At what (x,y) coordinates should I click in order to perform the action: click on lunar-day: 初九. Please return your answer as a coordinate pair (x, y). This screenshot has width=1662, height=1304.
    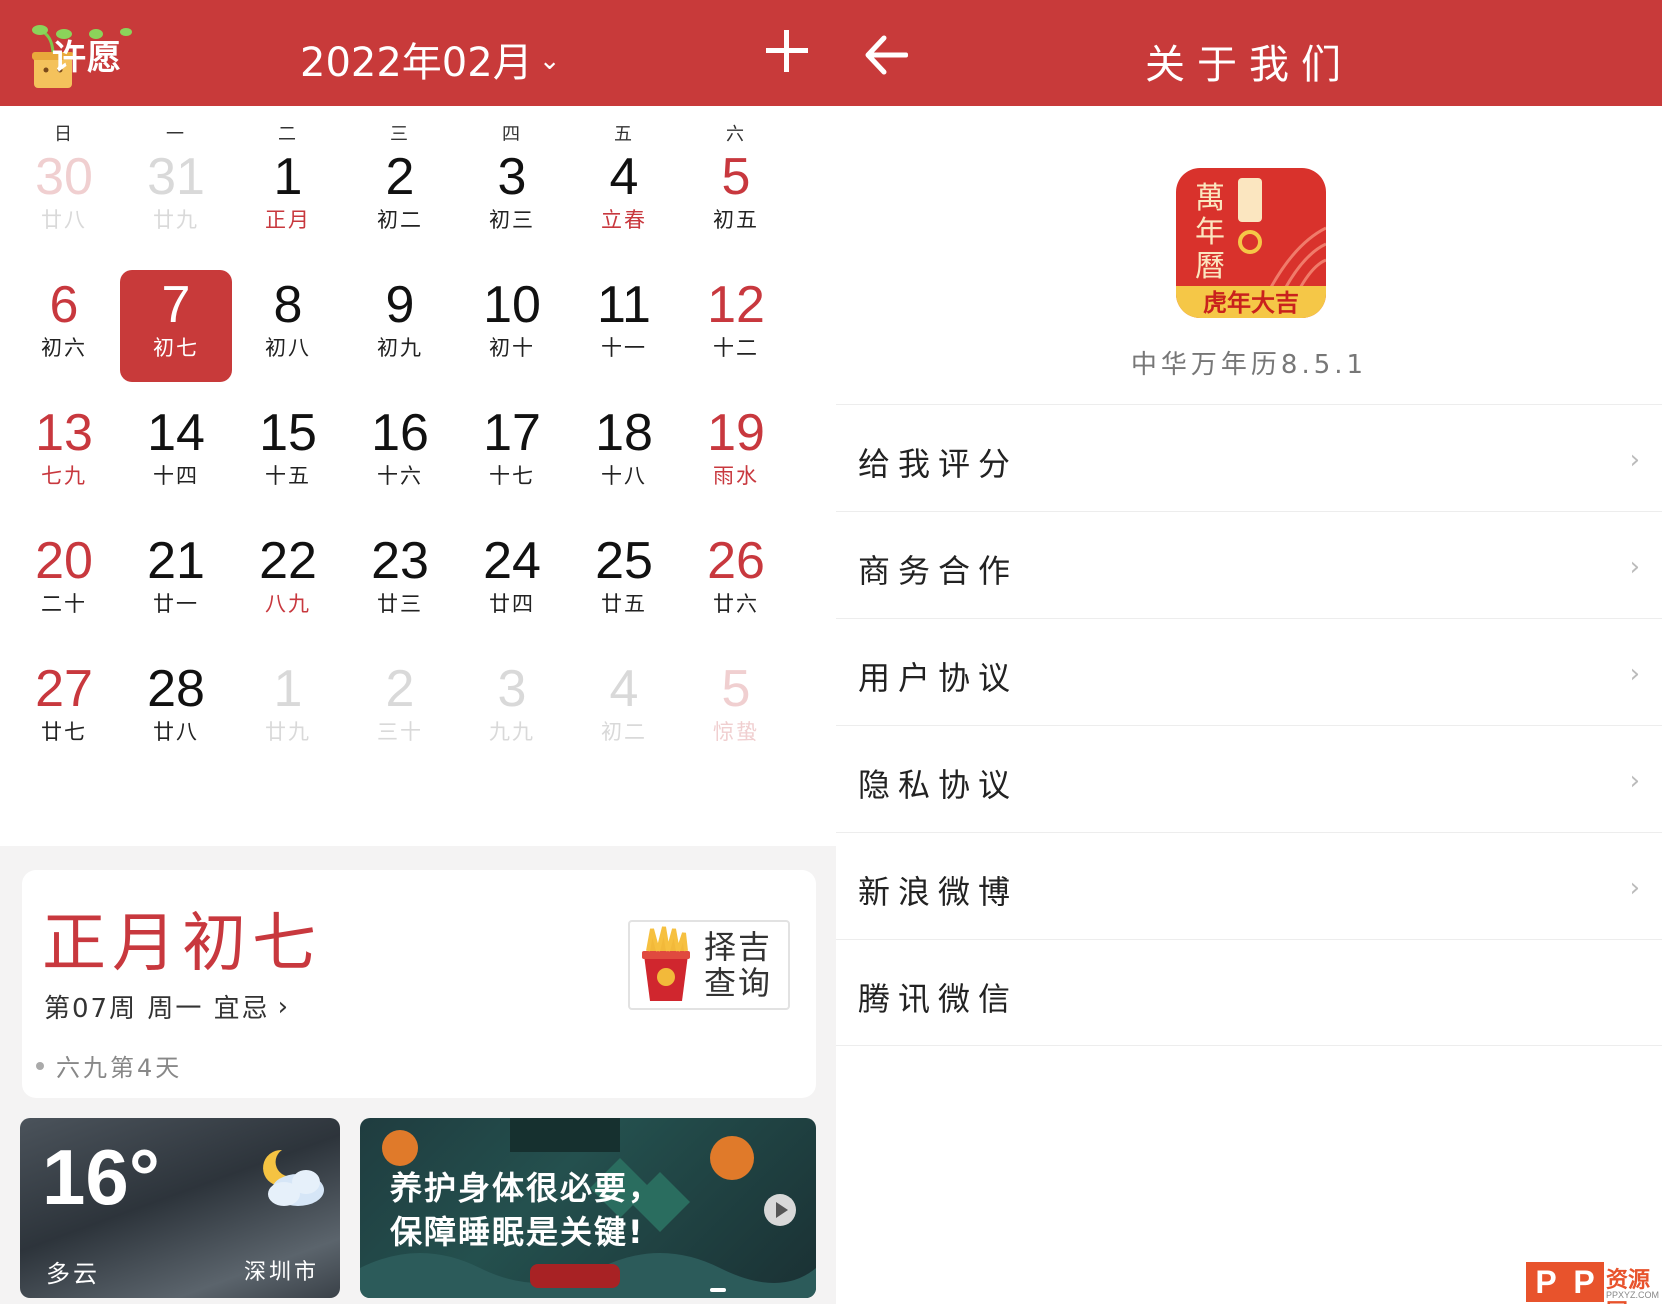
    Looking at the image, I should click on (400, 348).